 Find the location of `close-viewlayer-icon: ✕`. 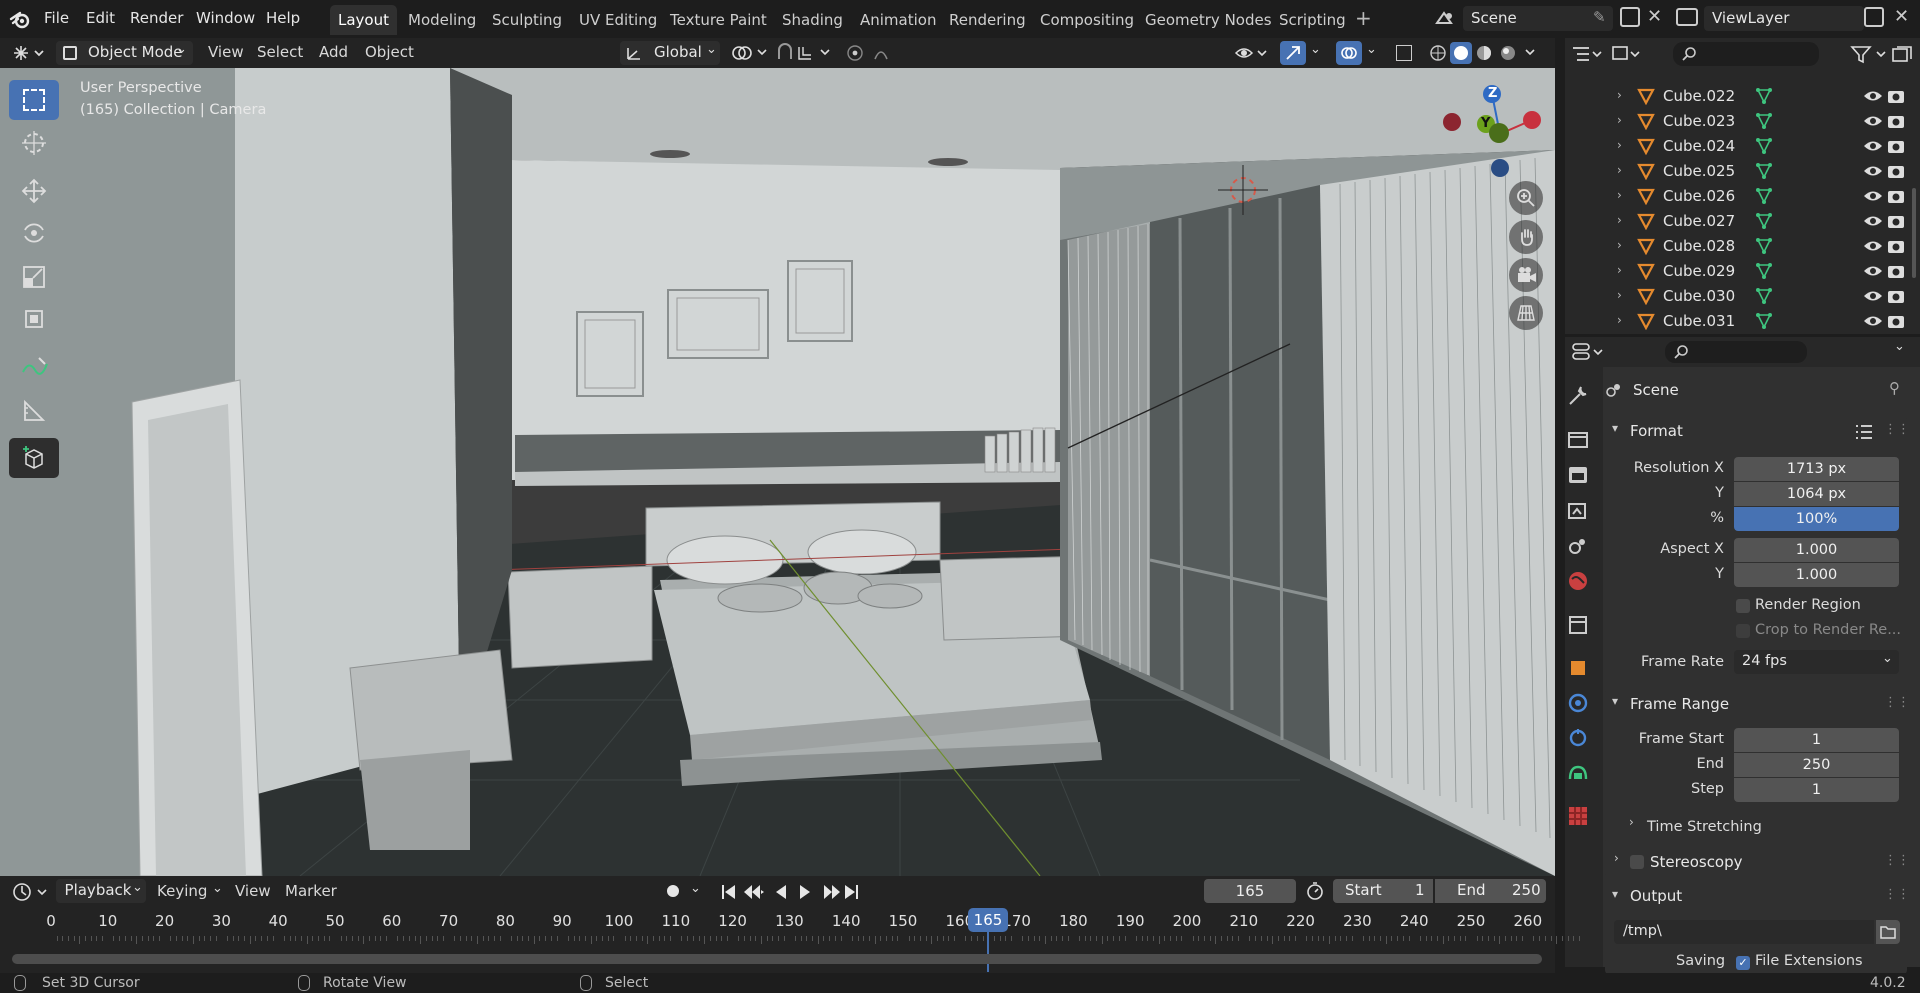

close-viewlayer-icon: ✕ is located at coordinates (1901, 16).